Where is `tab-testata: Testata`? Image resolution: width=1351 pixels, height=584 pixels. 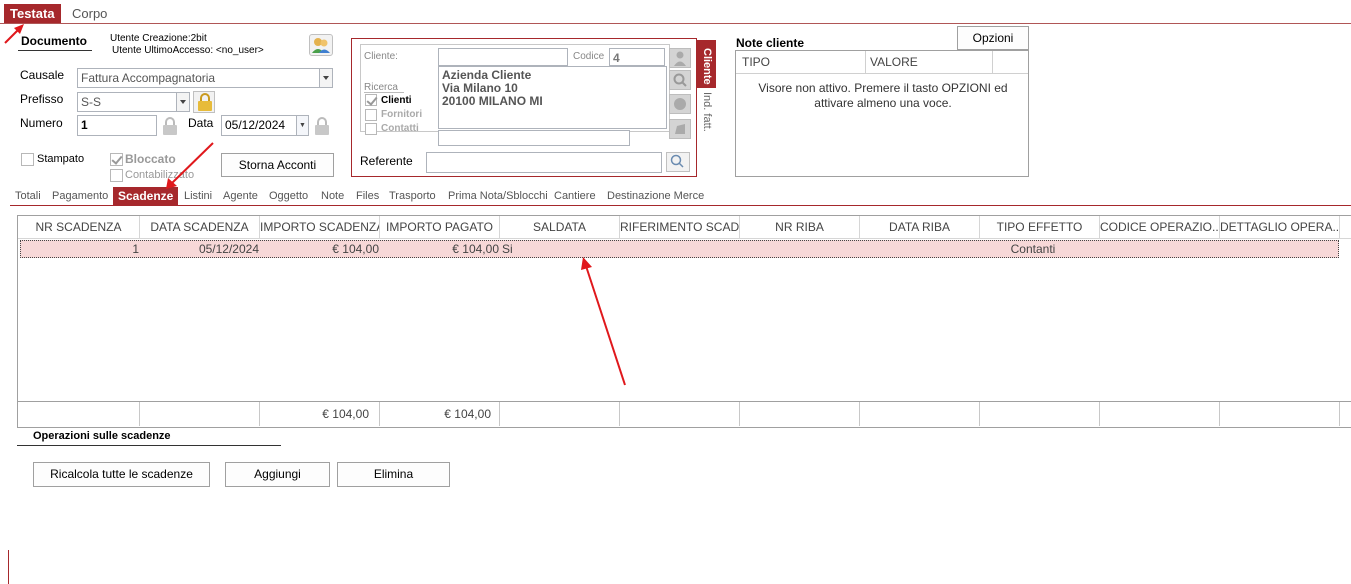 tab-testata: Testata is located at coordinates (32, 14).